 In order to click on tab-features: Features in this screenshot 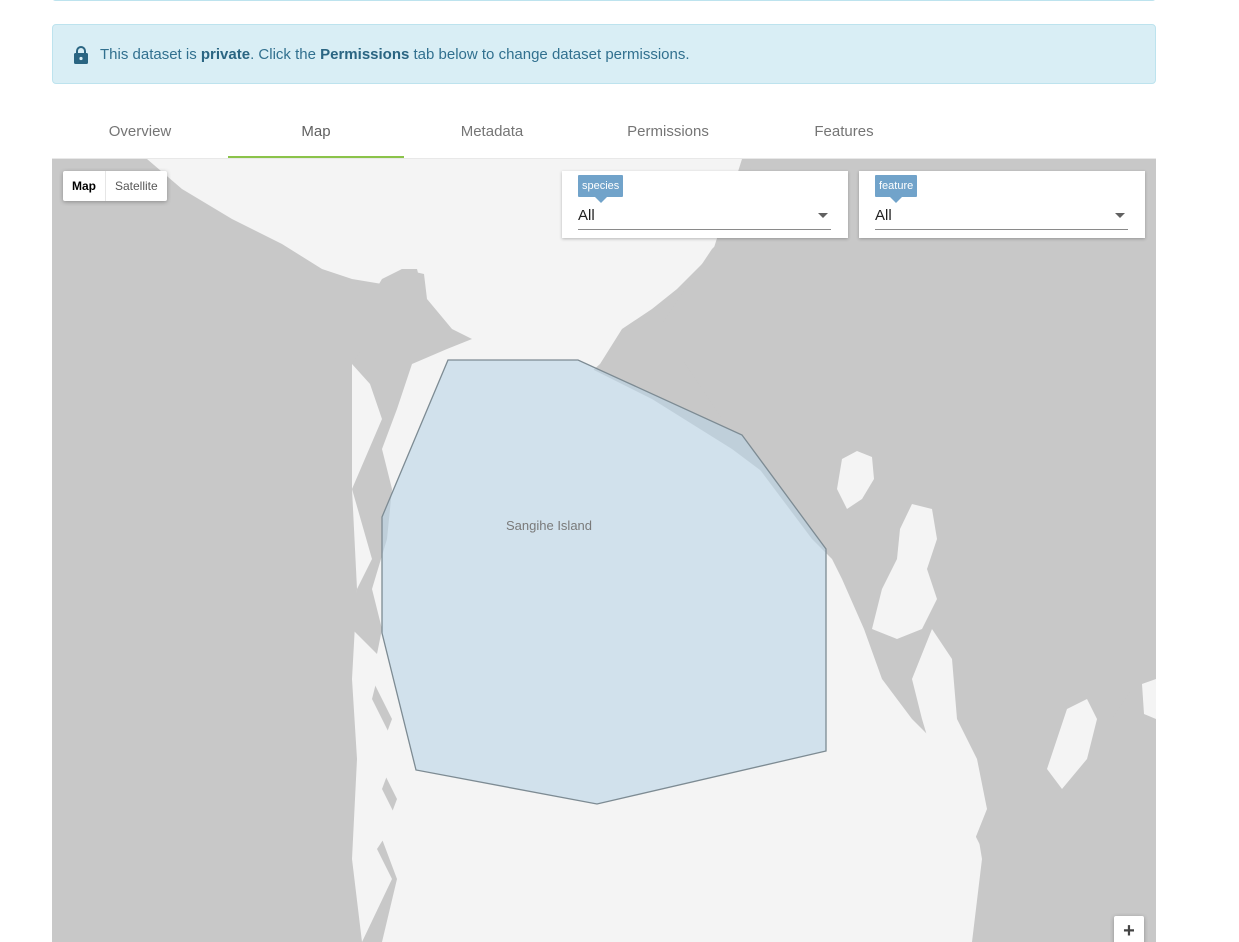, I will do `click(844, 131)`.